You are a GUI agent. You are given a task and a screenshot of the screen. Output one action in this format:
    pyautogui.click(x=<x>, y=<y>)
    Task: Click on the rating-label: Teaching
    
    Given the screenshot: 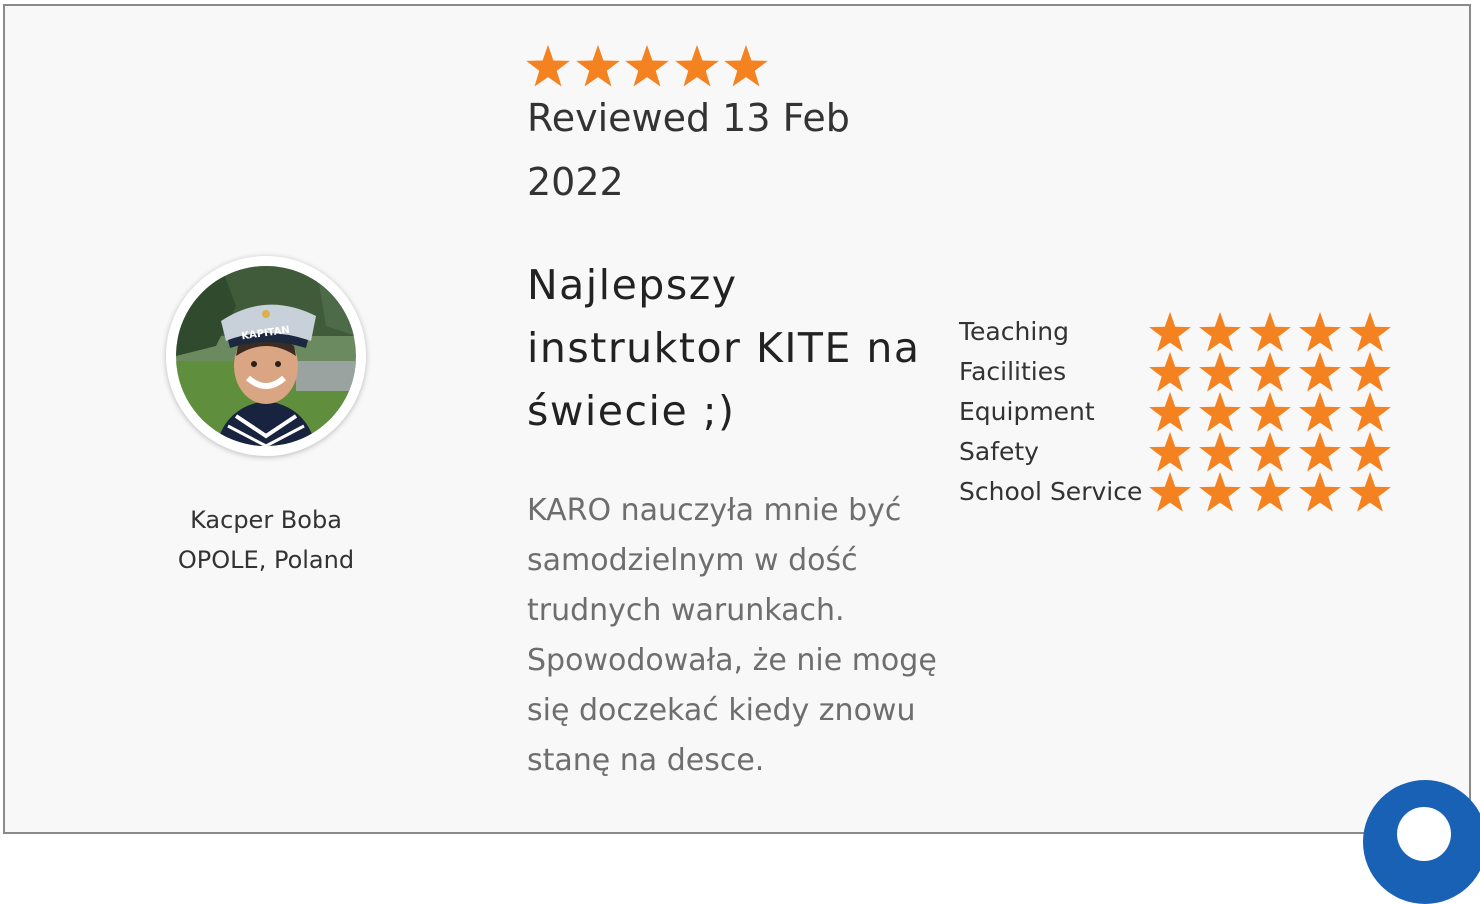 What is the action you would take?
    pyautogui.click(x=1014, y=331)
    